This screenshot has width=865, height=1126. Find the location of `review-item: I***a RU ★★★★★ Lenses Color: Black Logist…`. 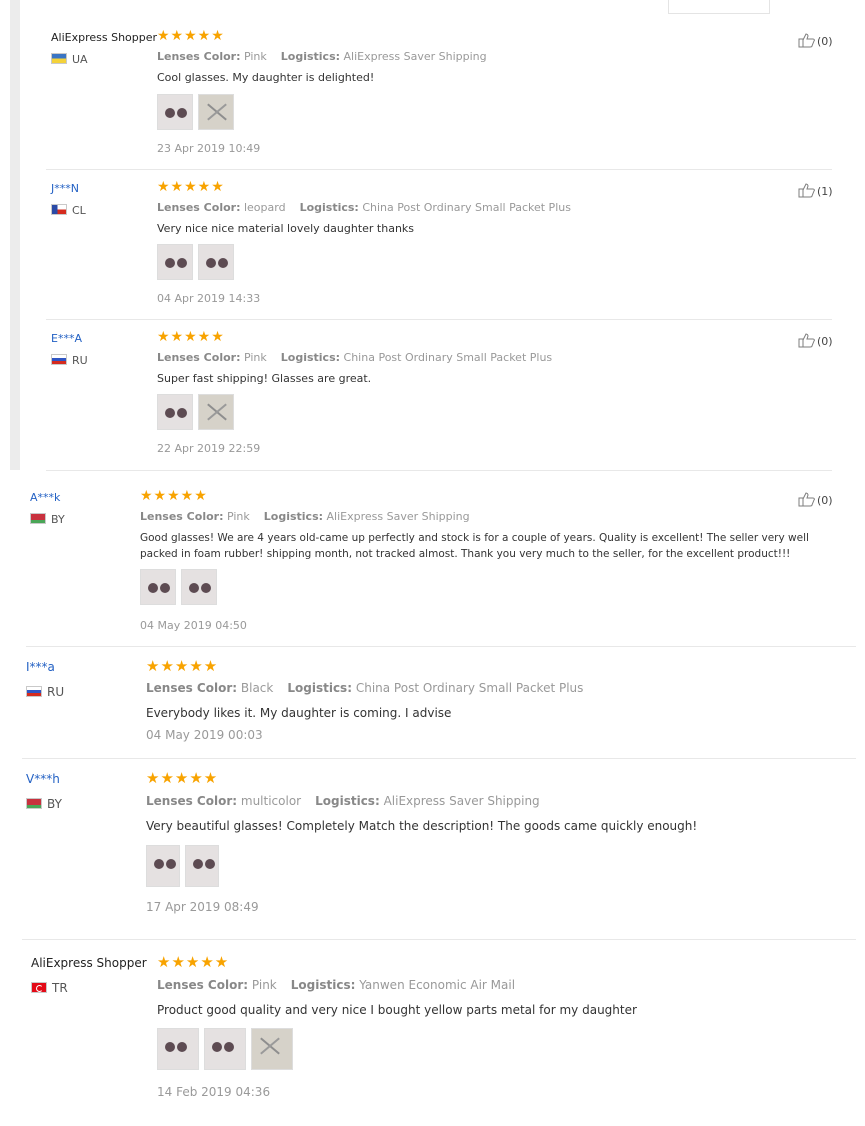

review-item: I***a RU ★★★★★ Lenses Color: Black Logist… is located at coordinates (439, 703).